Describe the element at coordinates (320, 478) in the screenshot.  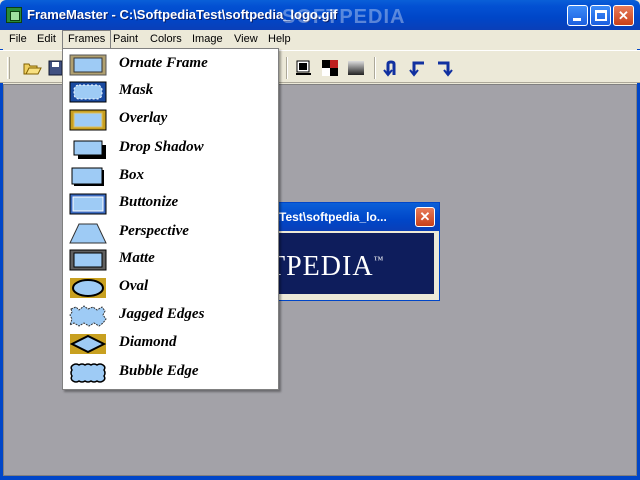
I see `window-border-bottom` at that location.